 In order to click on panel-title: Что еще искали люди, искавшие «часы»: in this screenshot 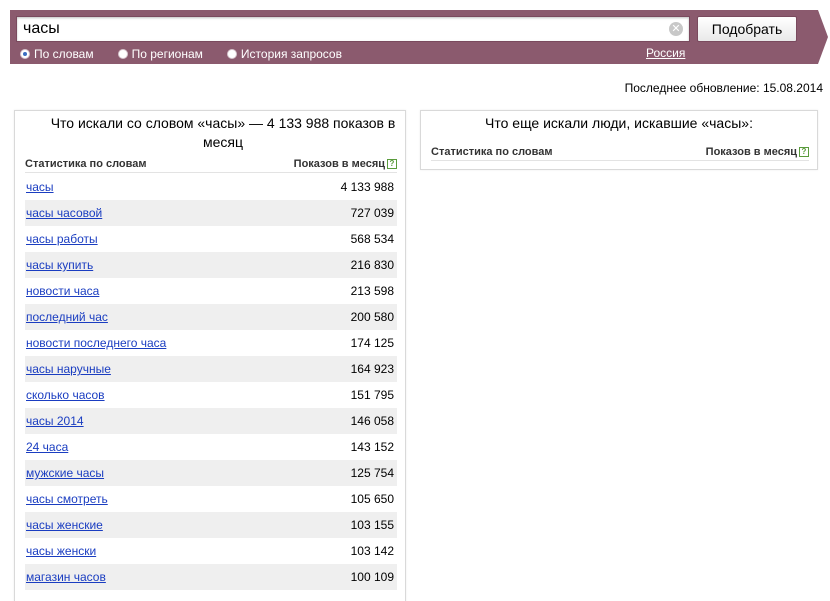, I will do `click(619, 123)`.